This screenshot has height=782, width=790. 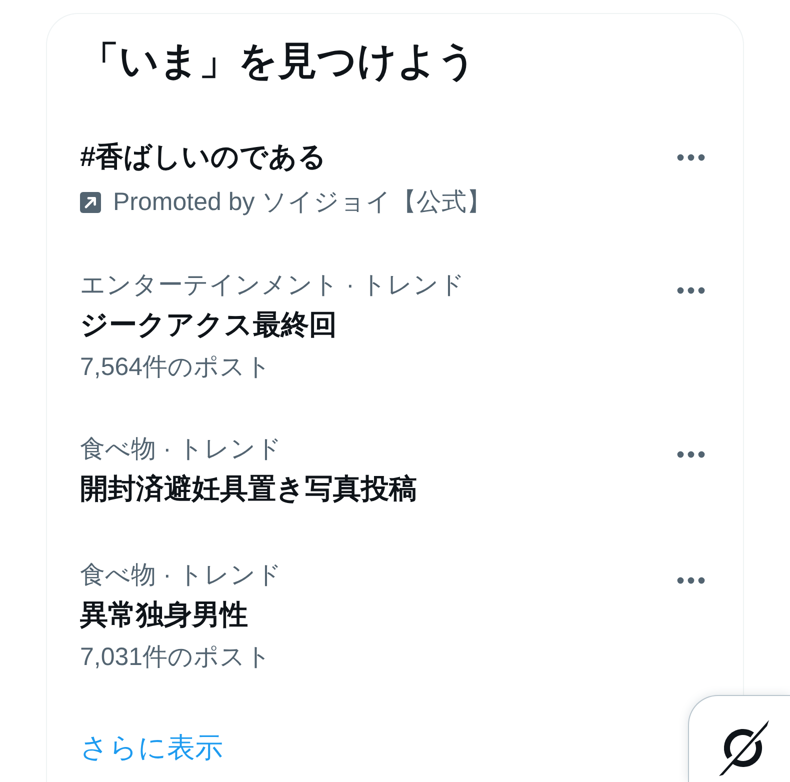 What do you see at coordinates (151, 748) in the screenshot?
I see `show-more-link: さらに表示` at bounding box center [151, 748].